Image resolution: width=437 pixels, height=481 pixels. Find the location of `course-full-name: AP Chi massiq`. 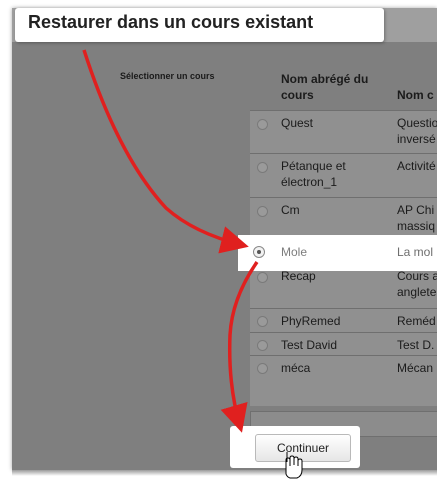

course-full-name: AP Chi massiq is located at coordinates (416, 218).